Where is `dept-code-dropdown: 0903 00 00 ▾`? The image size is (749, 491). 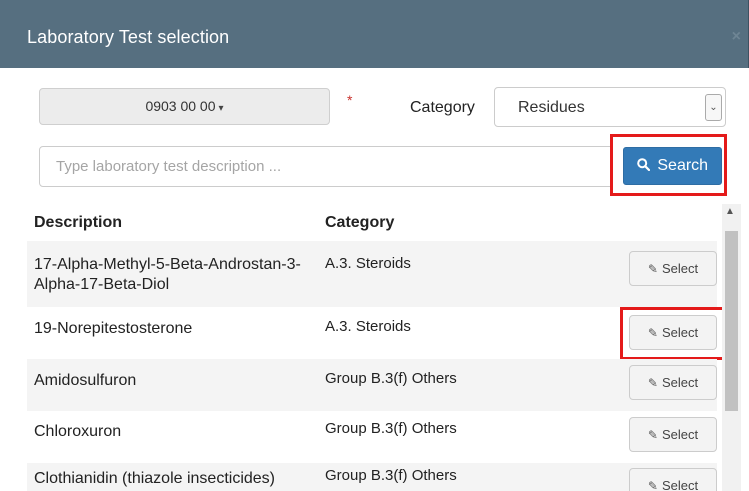
dept-code-dropdown: 0903 00 00 ▾ is located at coordinates (184, 106).